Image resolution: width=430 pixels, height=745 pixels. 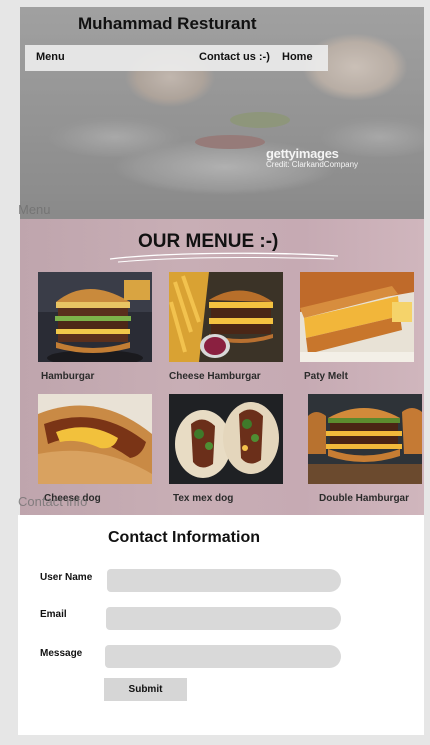 What do you see at coordinates (203, 498) in the screenshot?
I see `menu-item-label: Tex mex dog` at bounding box center [203, 498].